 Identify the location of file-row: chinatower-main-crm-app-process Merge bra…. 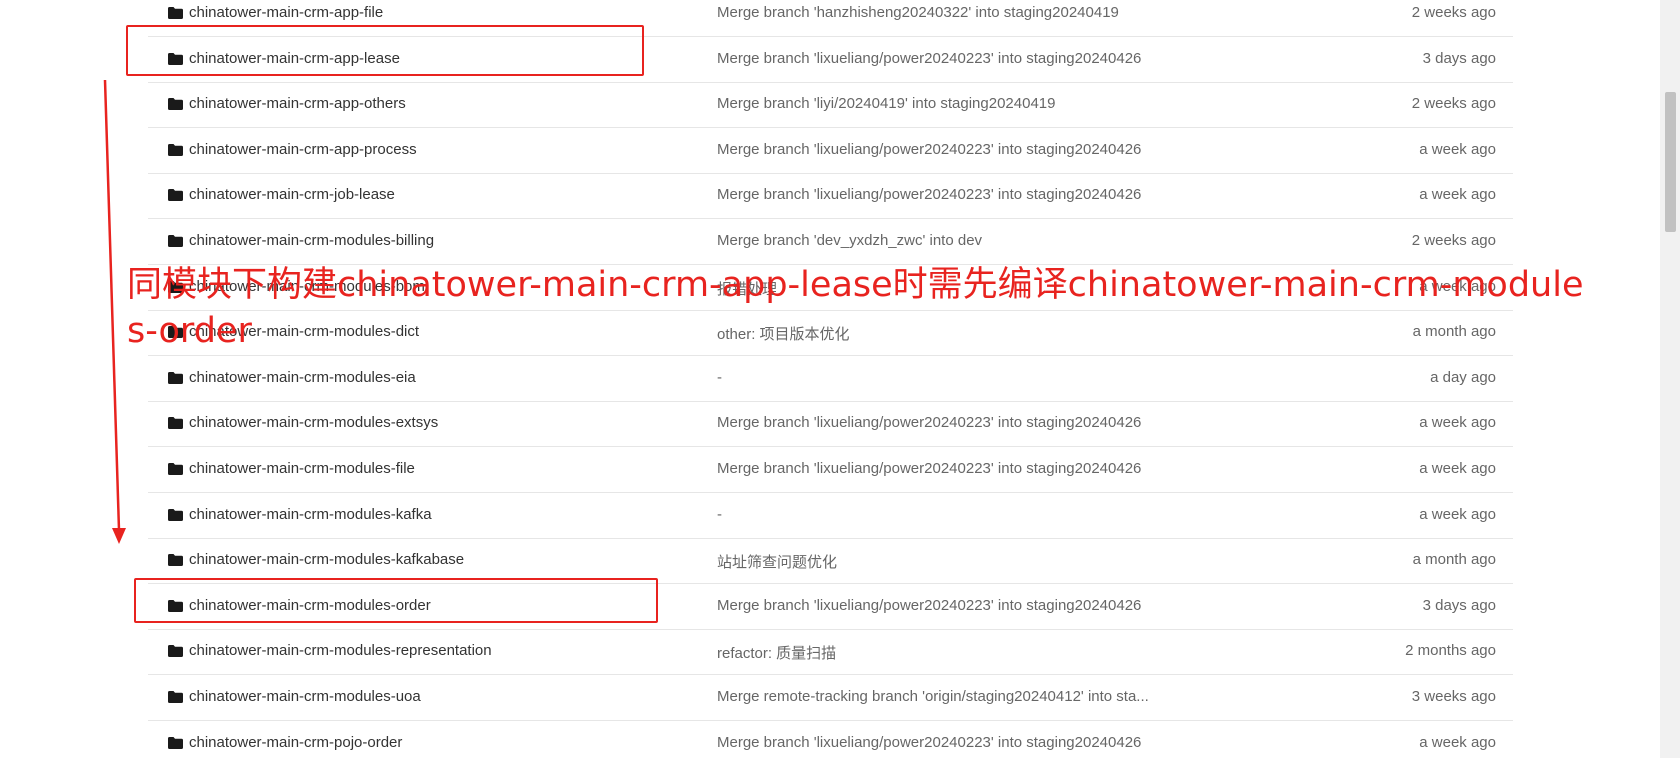
(830, 151).